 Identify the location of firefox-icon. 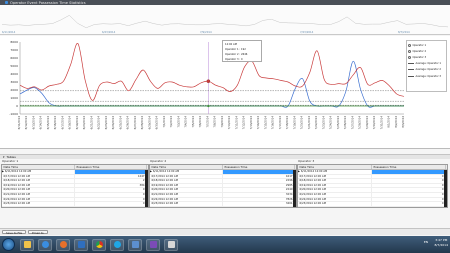
(63, 244).